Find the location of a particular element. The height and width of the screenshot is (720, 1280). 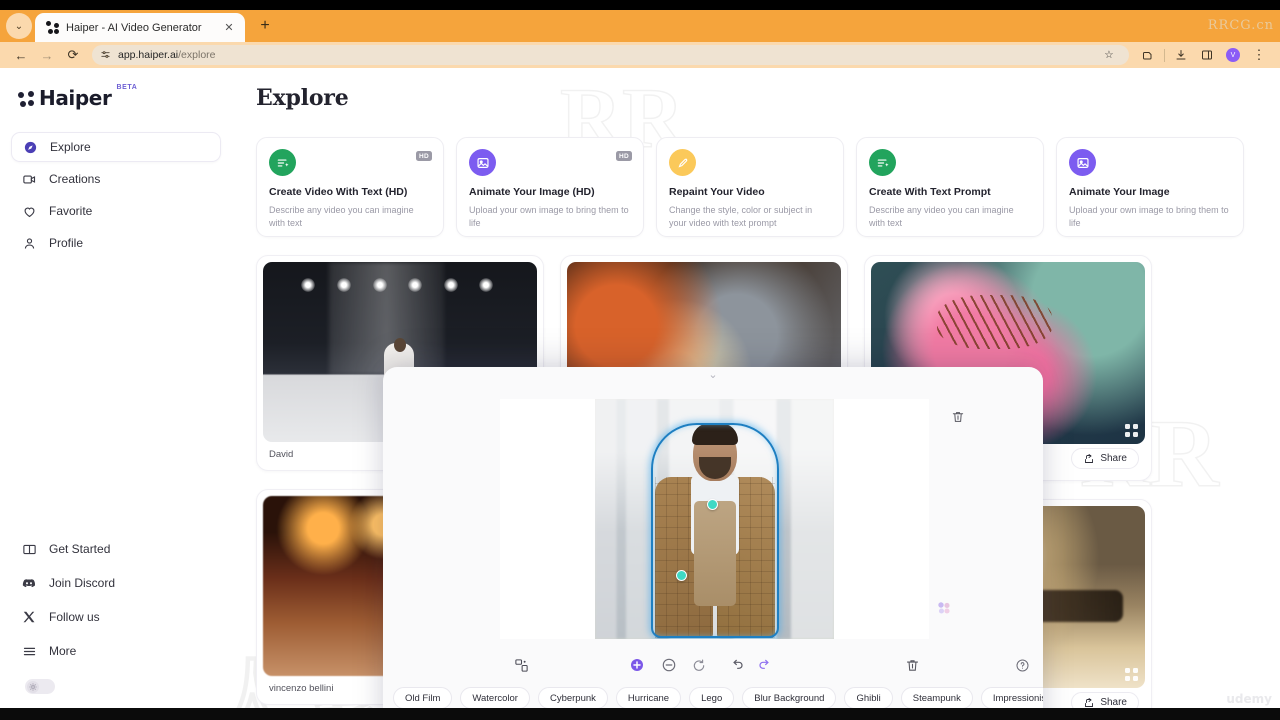

profile-avatar: V is located at coordinates (1233, 55).